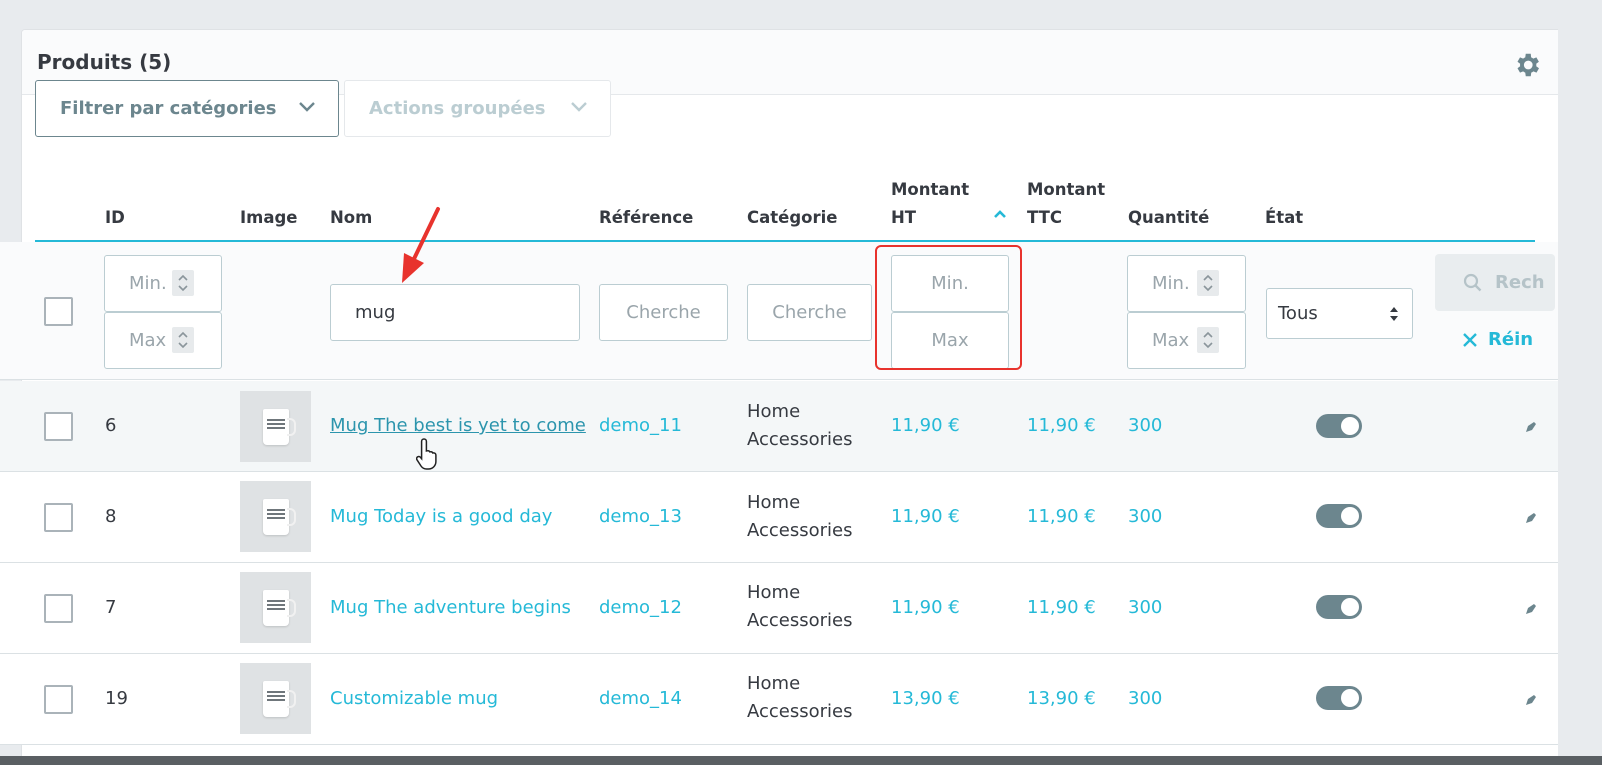 The image size is (1602, 765). I want to click on id-max-input: Max, so click(163, 340).